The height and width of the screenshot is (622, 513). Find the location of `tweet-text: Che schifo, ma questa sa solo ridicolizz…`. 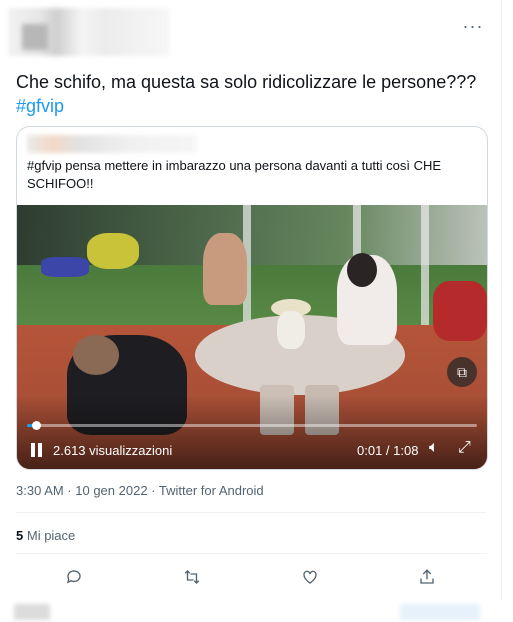

tweet-text: Che schifo, ma questa sa solo ridicolizz… is located at coordinates (251, 94).